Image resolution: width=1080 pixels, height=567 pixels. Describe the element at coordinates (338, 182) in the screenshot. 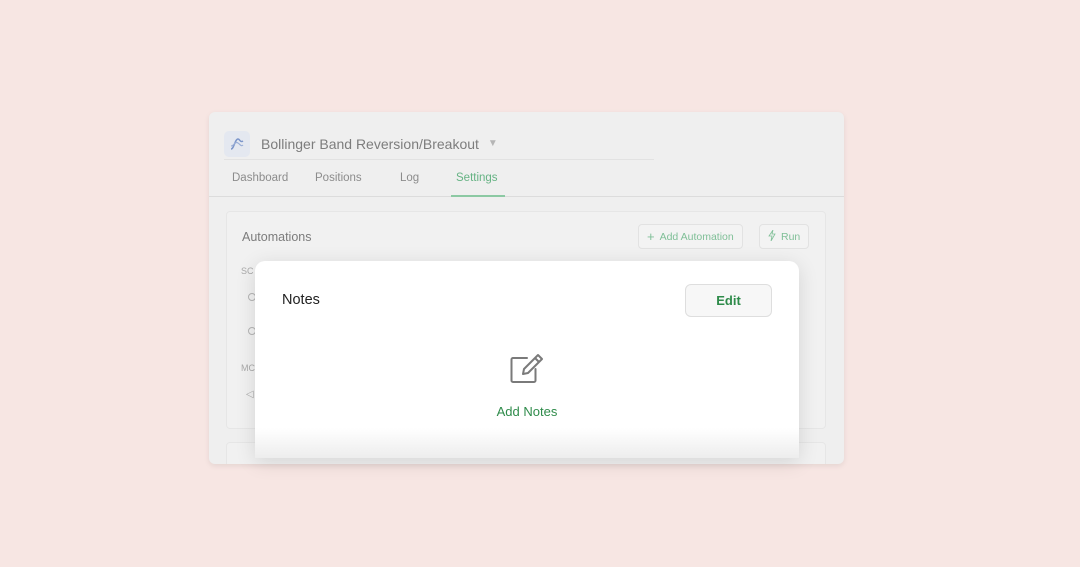

I see `tab-positions: Positions` at that location.